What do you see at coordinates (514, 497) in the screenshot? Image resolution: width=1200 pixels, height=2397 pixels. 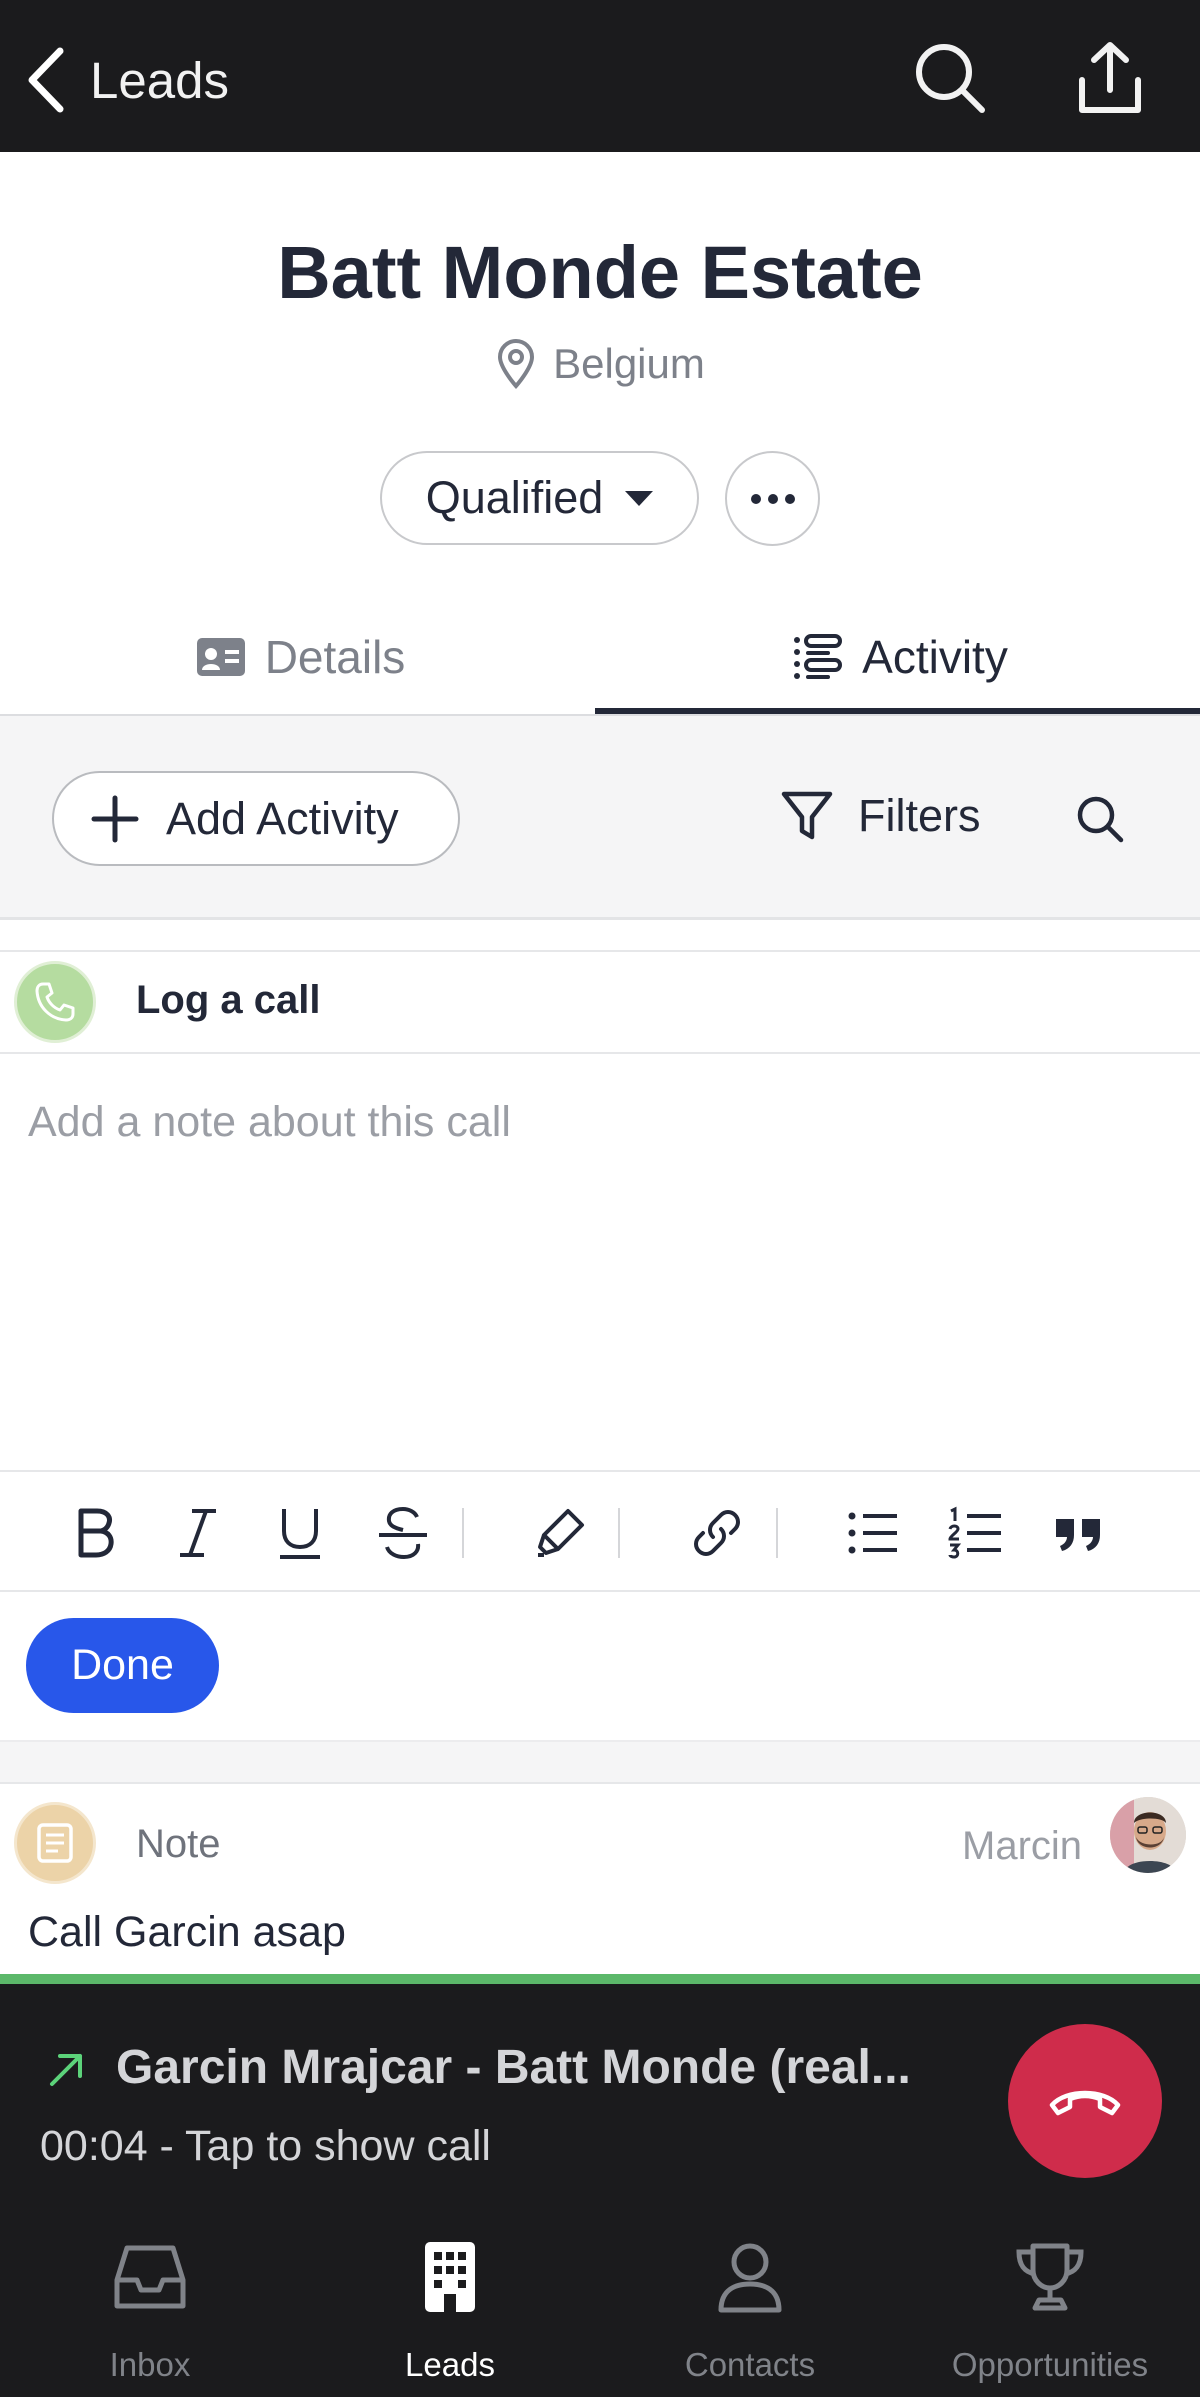 I see `status-label: Qualified` at bounding box center [514, 497].